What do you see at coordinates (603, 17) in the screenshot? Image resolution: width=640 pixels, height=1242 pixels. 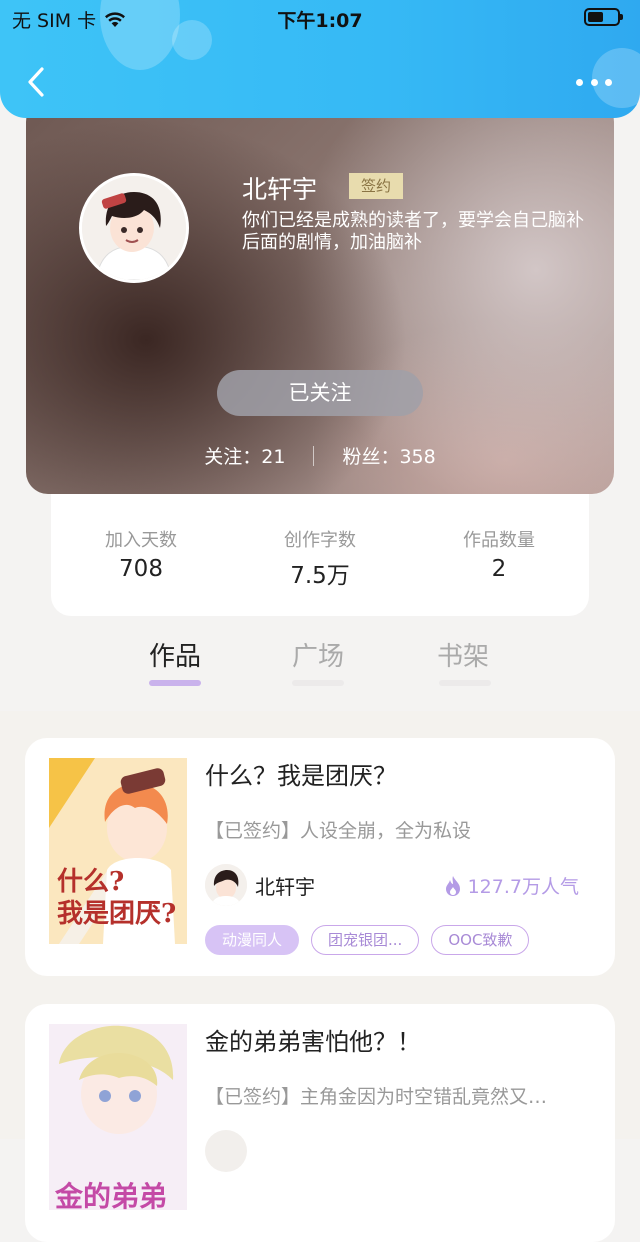 I see `battery-icon` at bounding box center [603, 17].